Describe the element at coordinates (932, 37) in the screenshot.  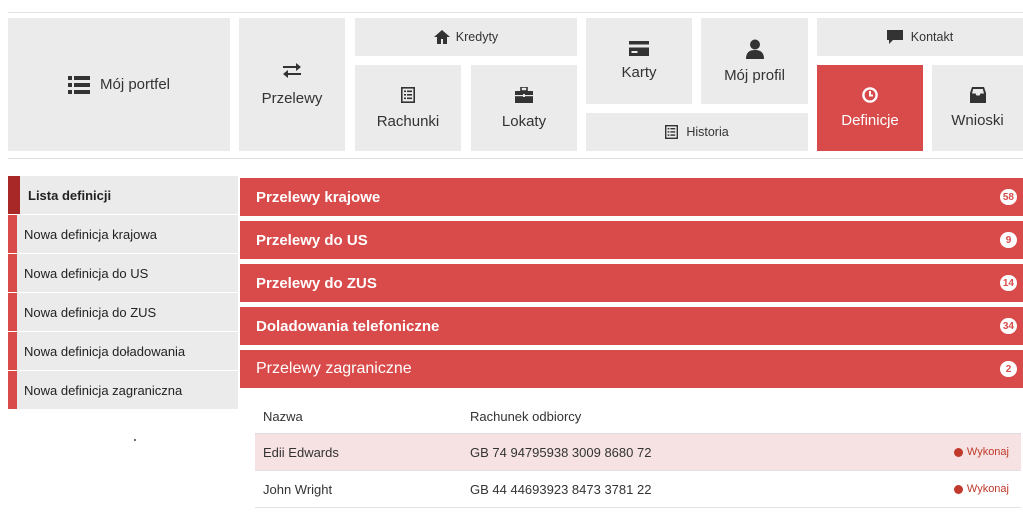
I see `nav-label-kontakt: Kontakt` at that location.